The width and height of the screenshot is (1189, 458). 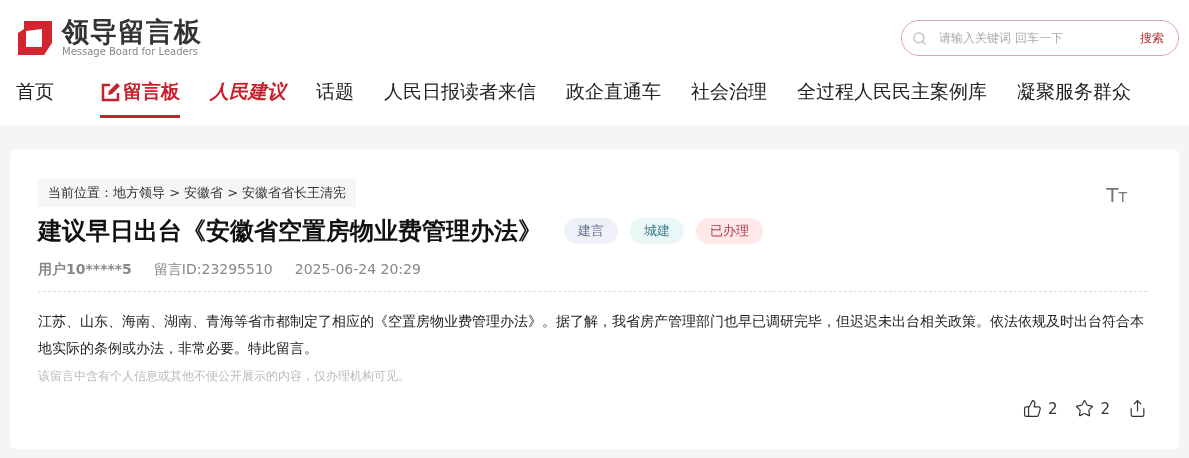 What do you see at coordinates (335, 98) in the screenshot?
I see `nav-tab: 话题` at bounding box center [335, 98].